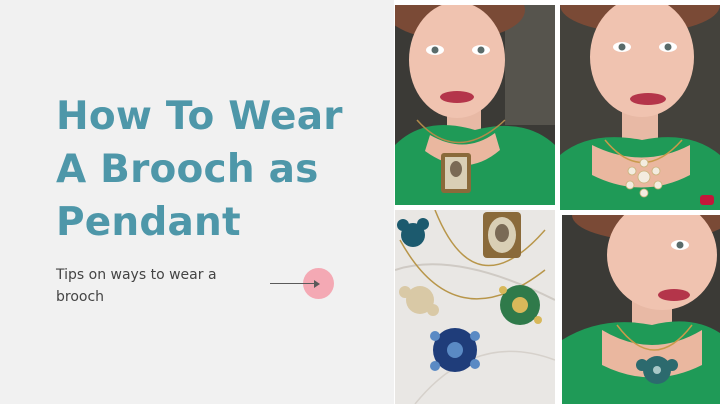  What do you see at coordinates (161, 286) in the screenshot?
I see `slide-subtitle: Tips on ways to wear a brooch` at bounding box center [161, 286].